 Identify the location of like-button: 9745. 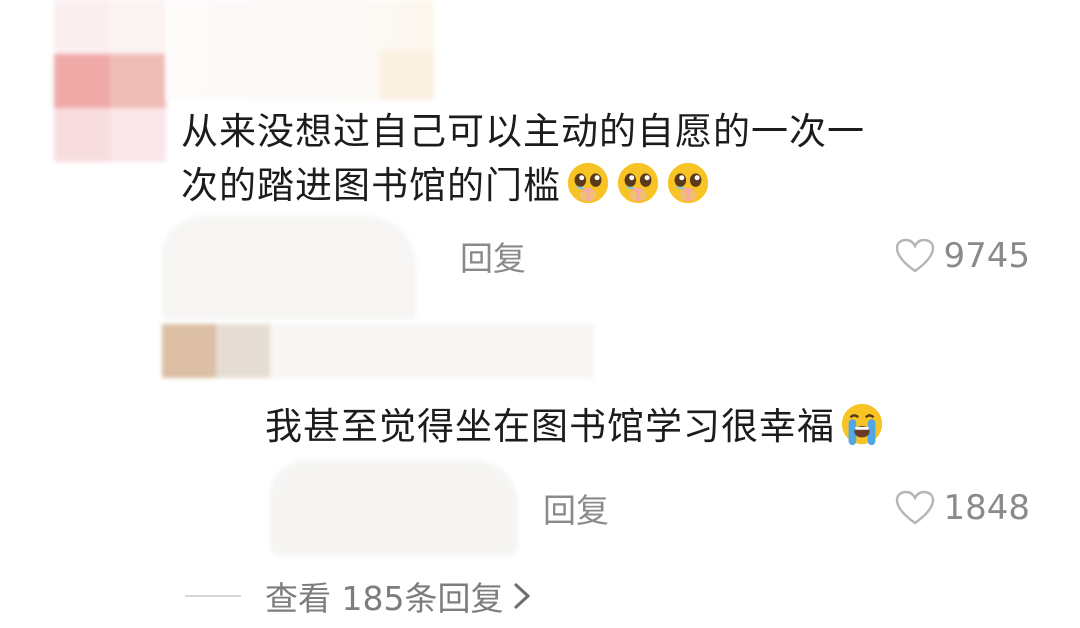
(962, 256).